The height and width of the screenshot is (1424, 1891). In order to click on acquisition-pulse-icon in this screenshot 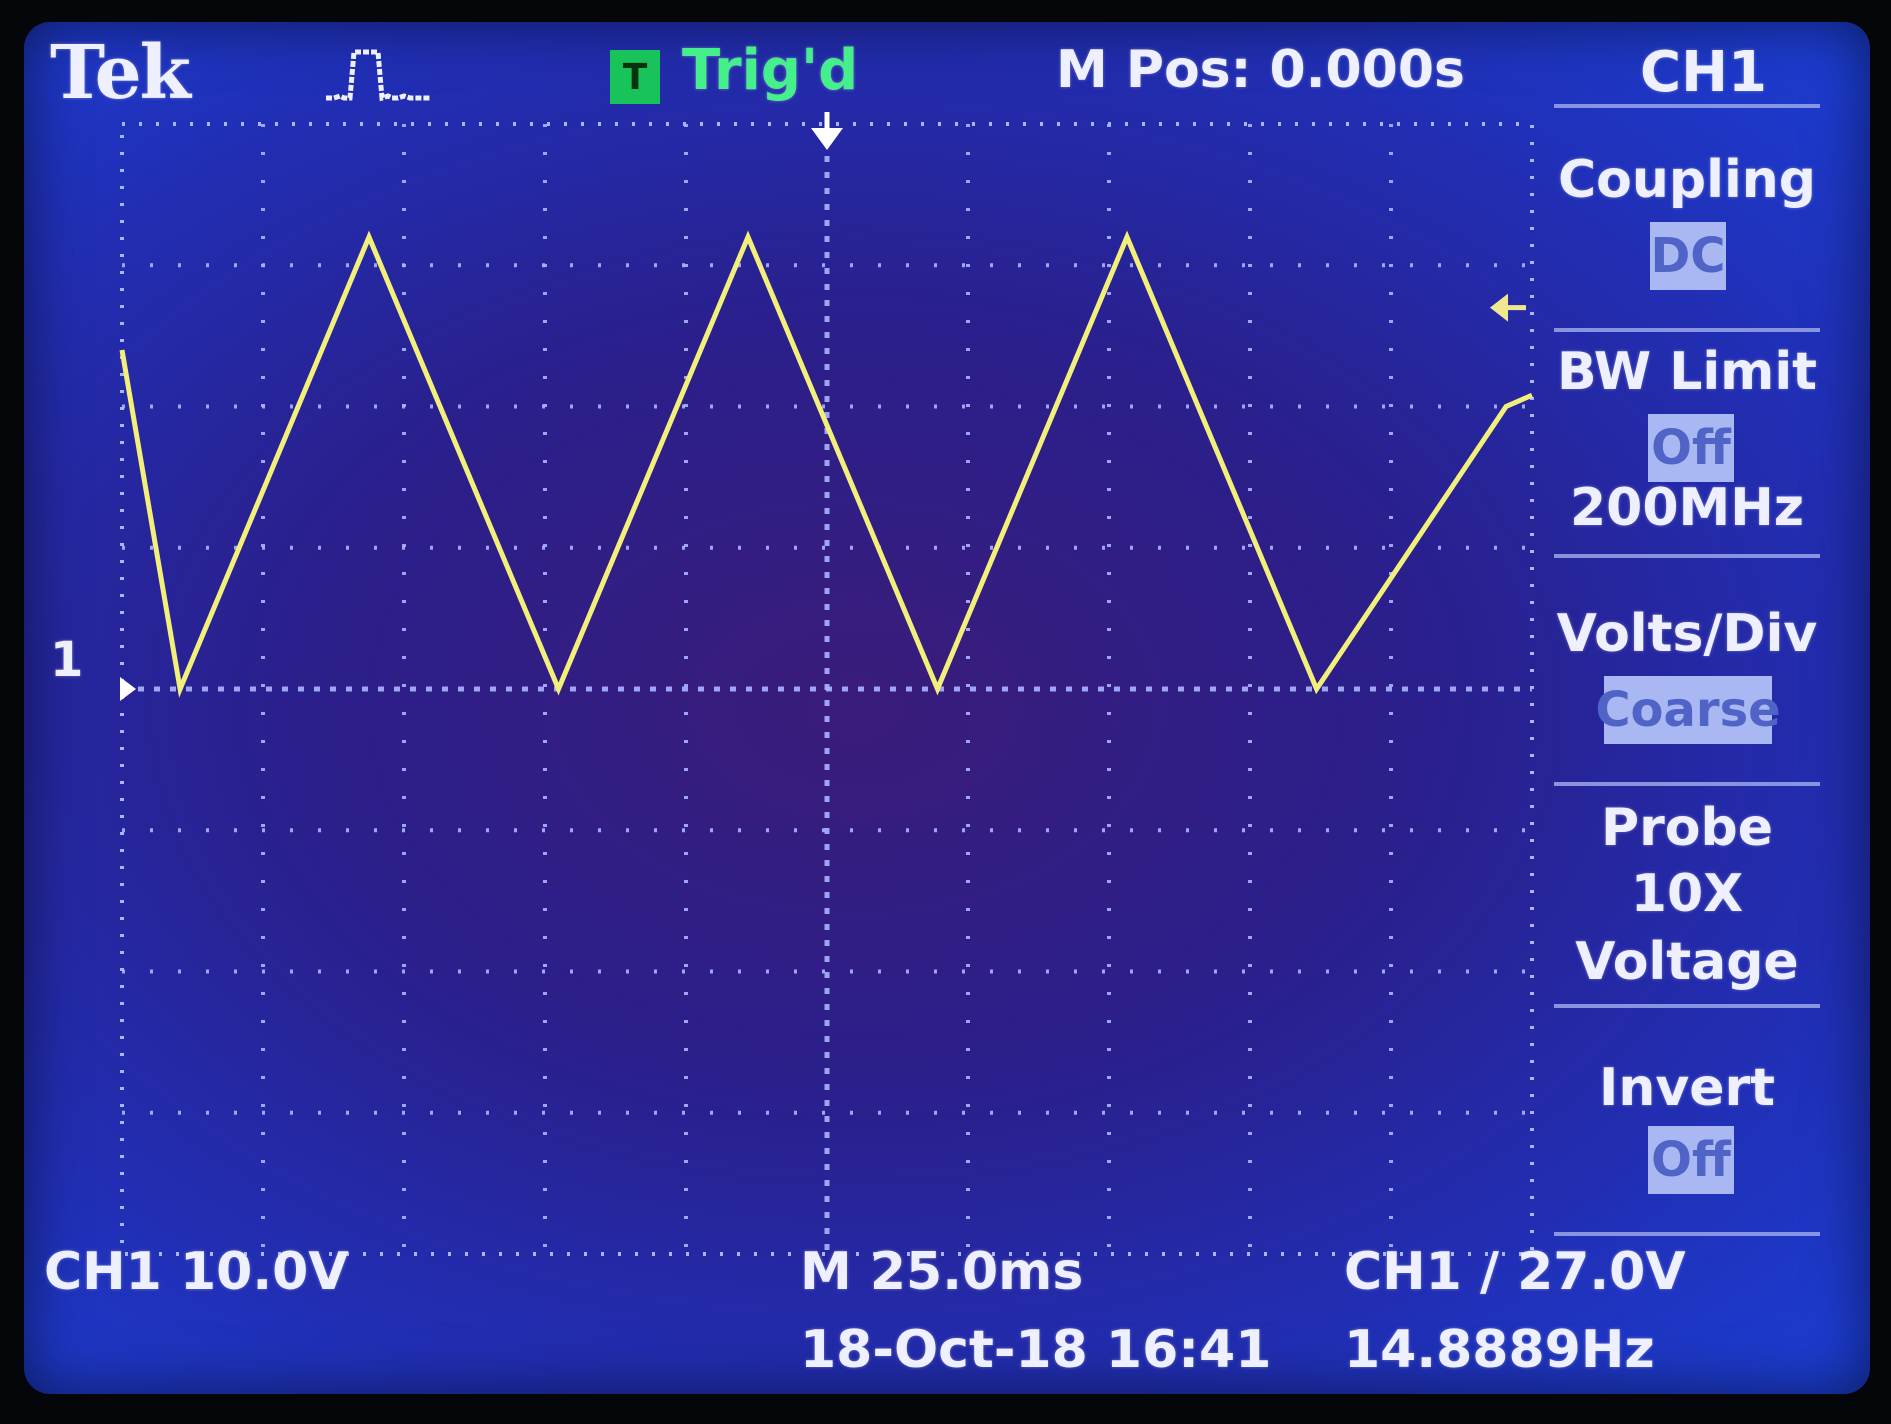, I will do `click(378, 75)`.